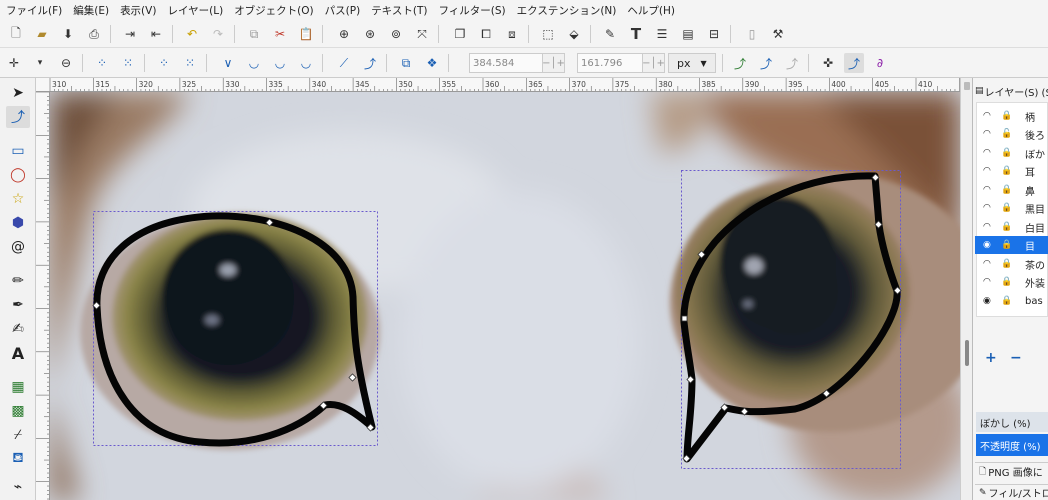 The image size is (1048, 500). I want to click on layer-row-4: ◠ 🔒 鼻, so click(1011, 190).